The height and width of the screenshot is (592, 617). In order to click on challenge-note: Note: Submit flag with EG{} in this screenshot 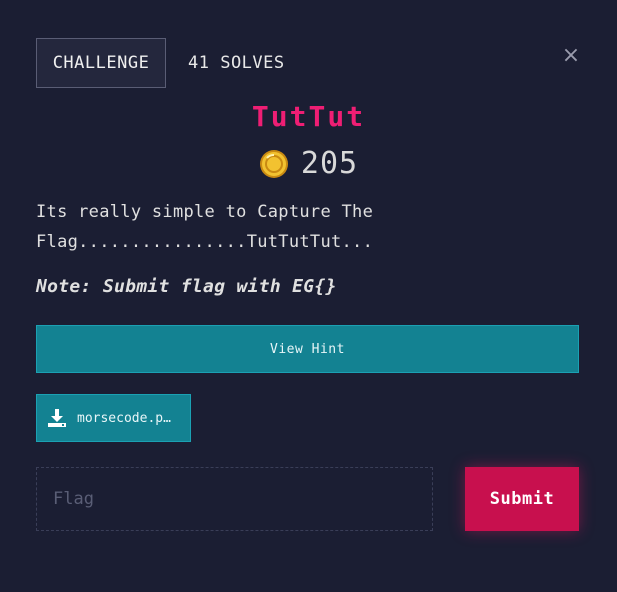, I will do `click(186, 286)`.